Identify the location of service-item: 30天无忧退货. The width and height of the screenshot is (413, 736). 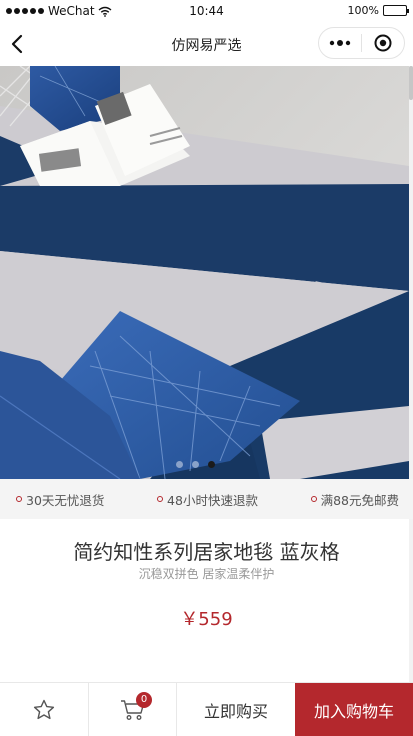
(60, 499).